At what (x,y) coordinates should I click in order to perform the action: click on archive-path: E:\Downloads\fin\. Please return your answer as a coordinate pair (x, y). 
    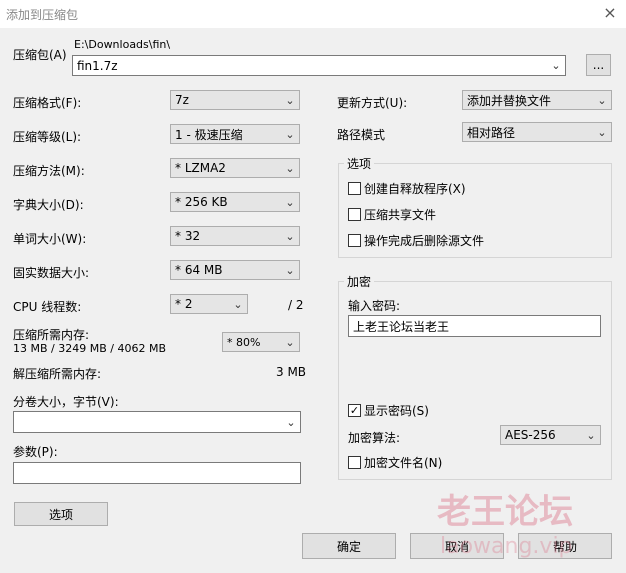
    Looking at the image, I should click on (122, 44).